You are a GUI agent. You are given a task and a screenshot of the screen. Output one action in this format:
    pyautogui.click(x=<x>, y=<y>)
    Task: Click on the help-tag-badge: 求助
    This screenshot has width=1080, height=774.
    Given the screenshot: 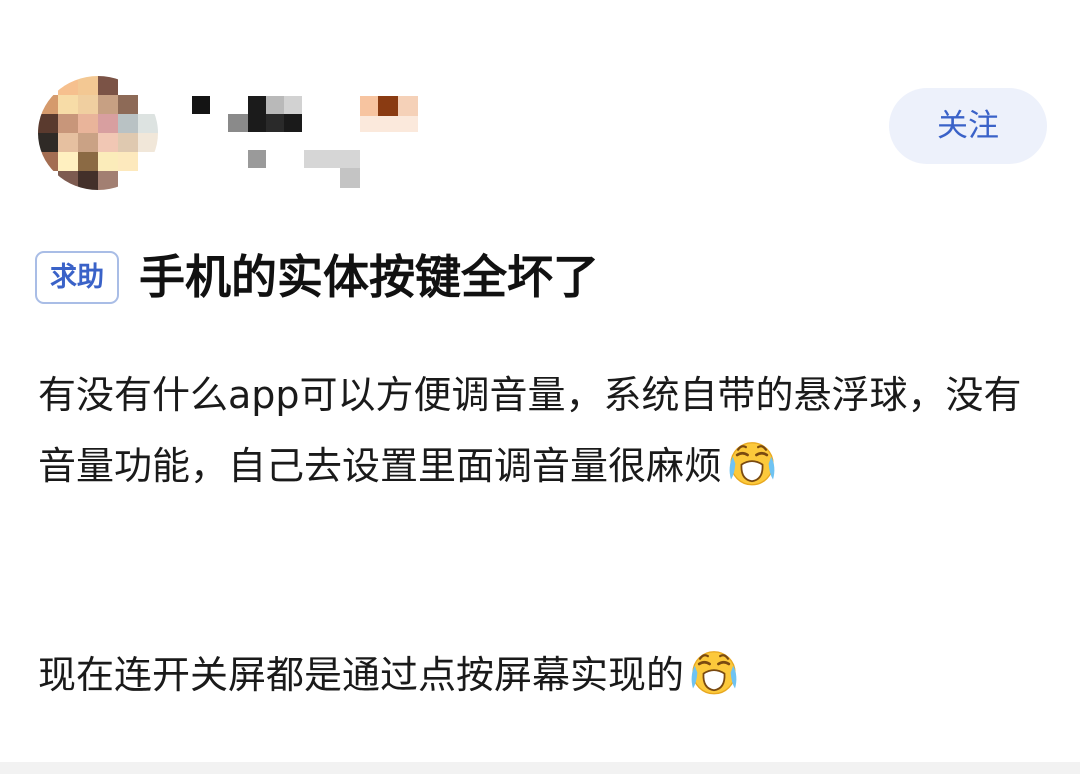 What is the action you would take?
    pyautogui.click(x=77, y=277)
    